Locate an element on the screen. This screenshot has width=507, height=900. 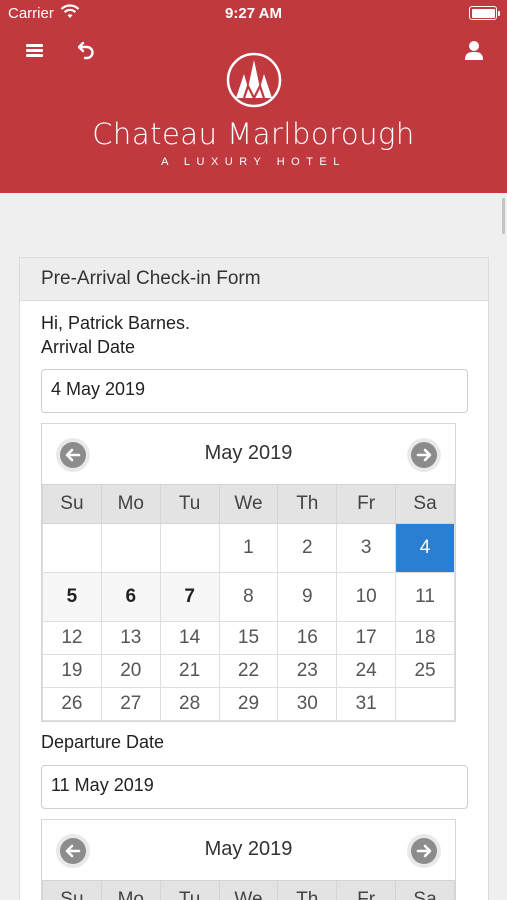
day-cell: 22 is located at coordinates (248, 671).